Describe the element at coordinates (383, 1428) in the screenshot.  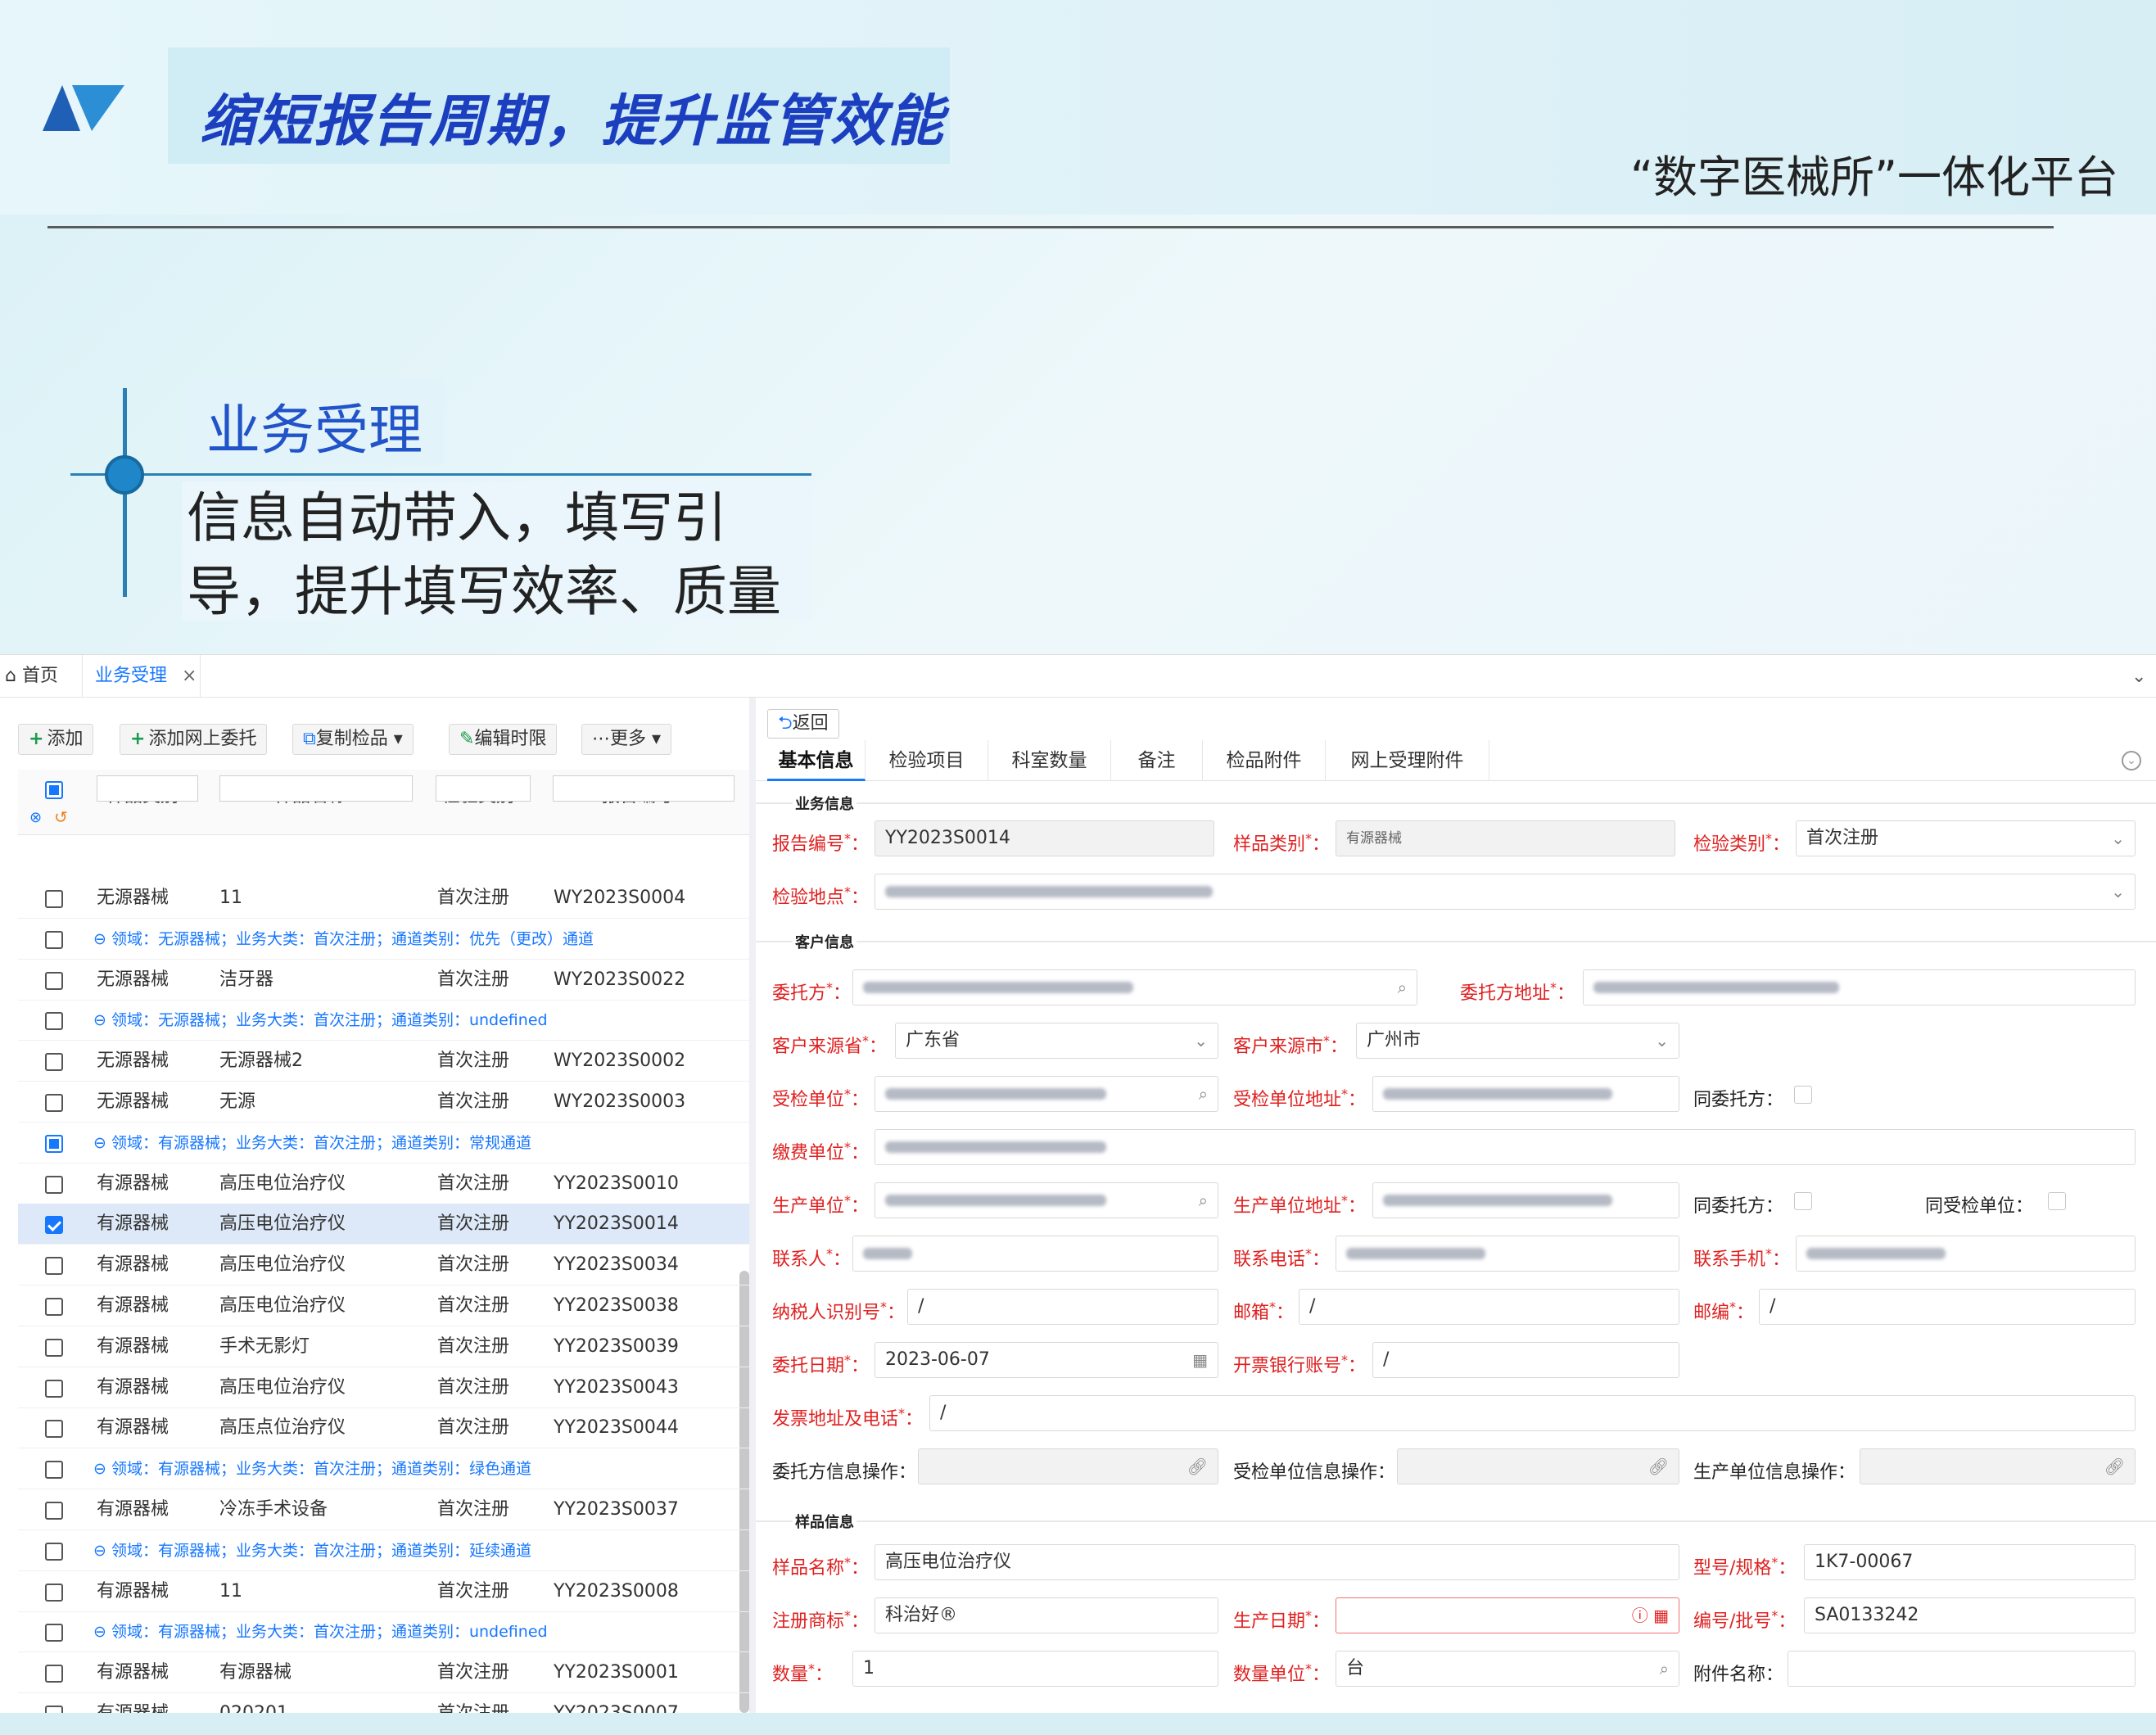
I see `table-row: 有源器械 高压点位治疗仪 首次注册 YY2023S0044` at that location.